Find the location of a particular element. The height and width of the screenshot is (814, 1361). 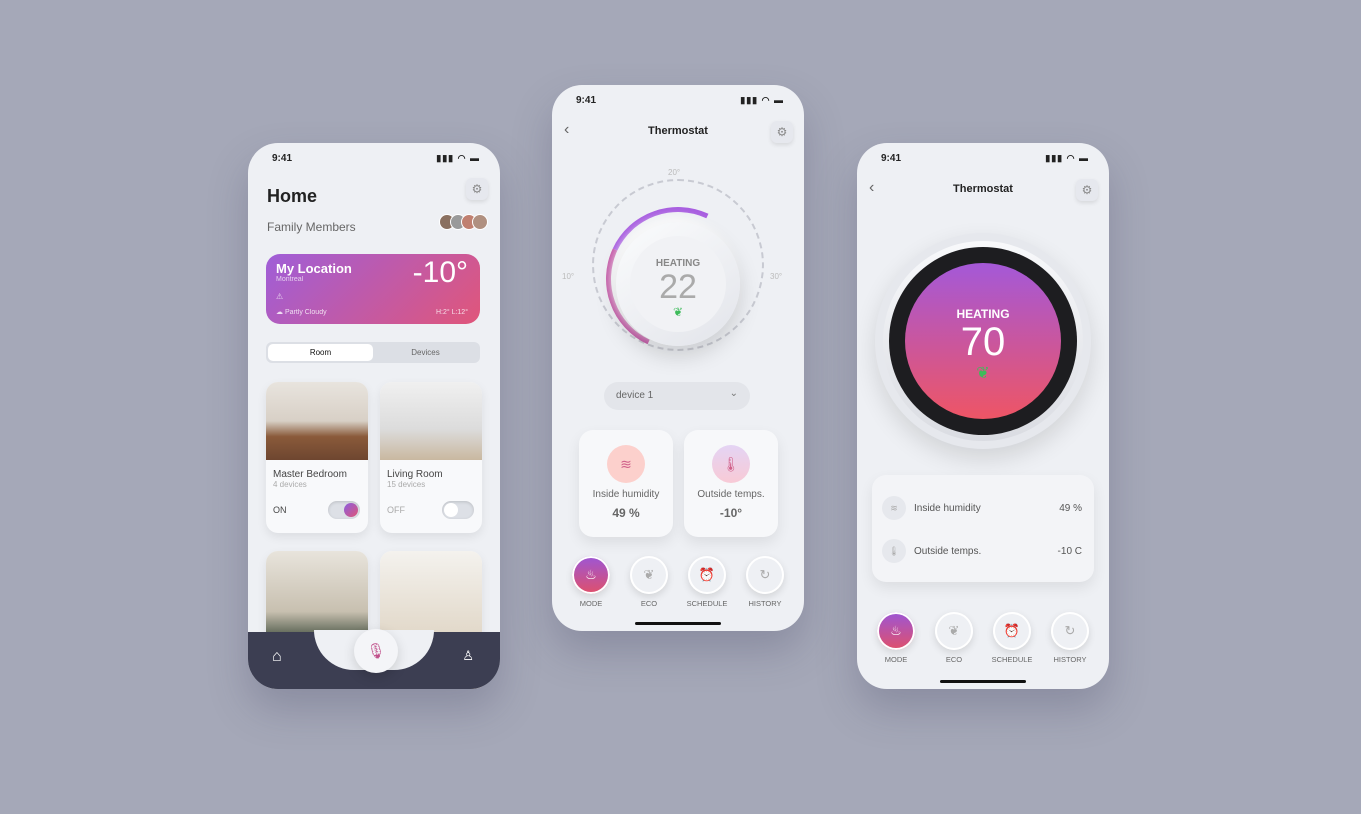

thermostat-dial: HEATING 70 ❦ is located at coordinates (983, 341).